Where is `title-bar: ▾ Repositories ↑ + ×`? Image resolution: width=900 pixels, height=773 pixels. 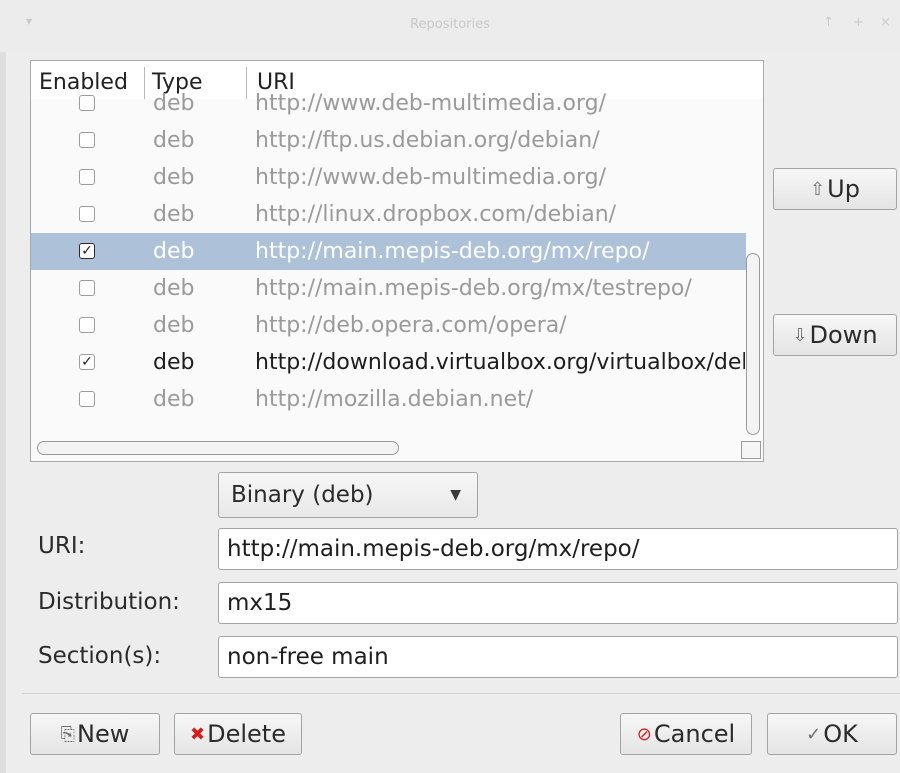 title-bar: ▾ Repositories ↑ + × is located at coordinates (450, 26).